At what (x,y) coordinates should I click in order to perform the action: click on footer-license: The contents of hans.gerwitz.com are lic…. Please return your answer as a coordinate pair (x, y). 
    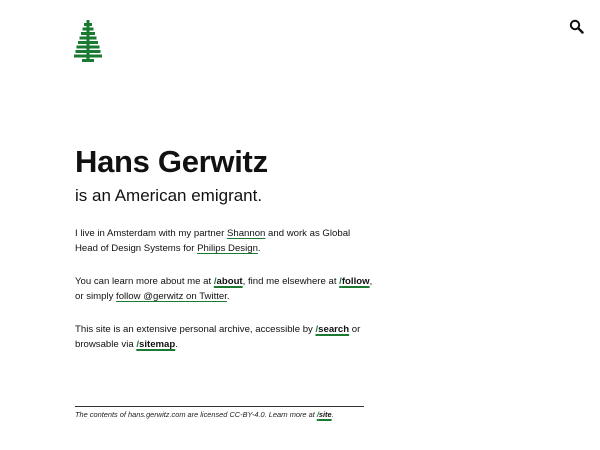
    Looking at the image, I should click on (225, 415).